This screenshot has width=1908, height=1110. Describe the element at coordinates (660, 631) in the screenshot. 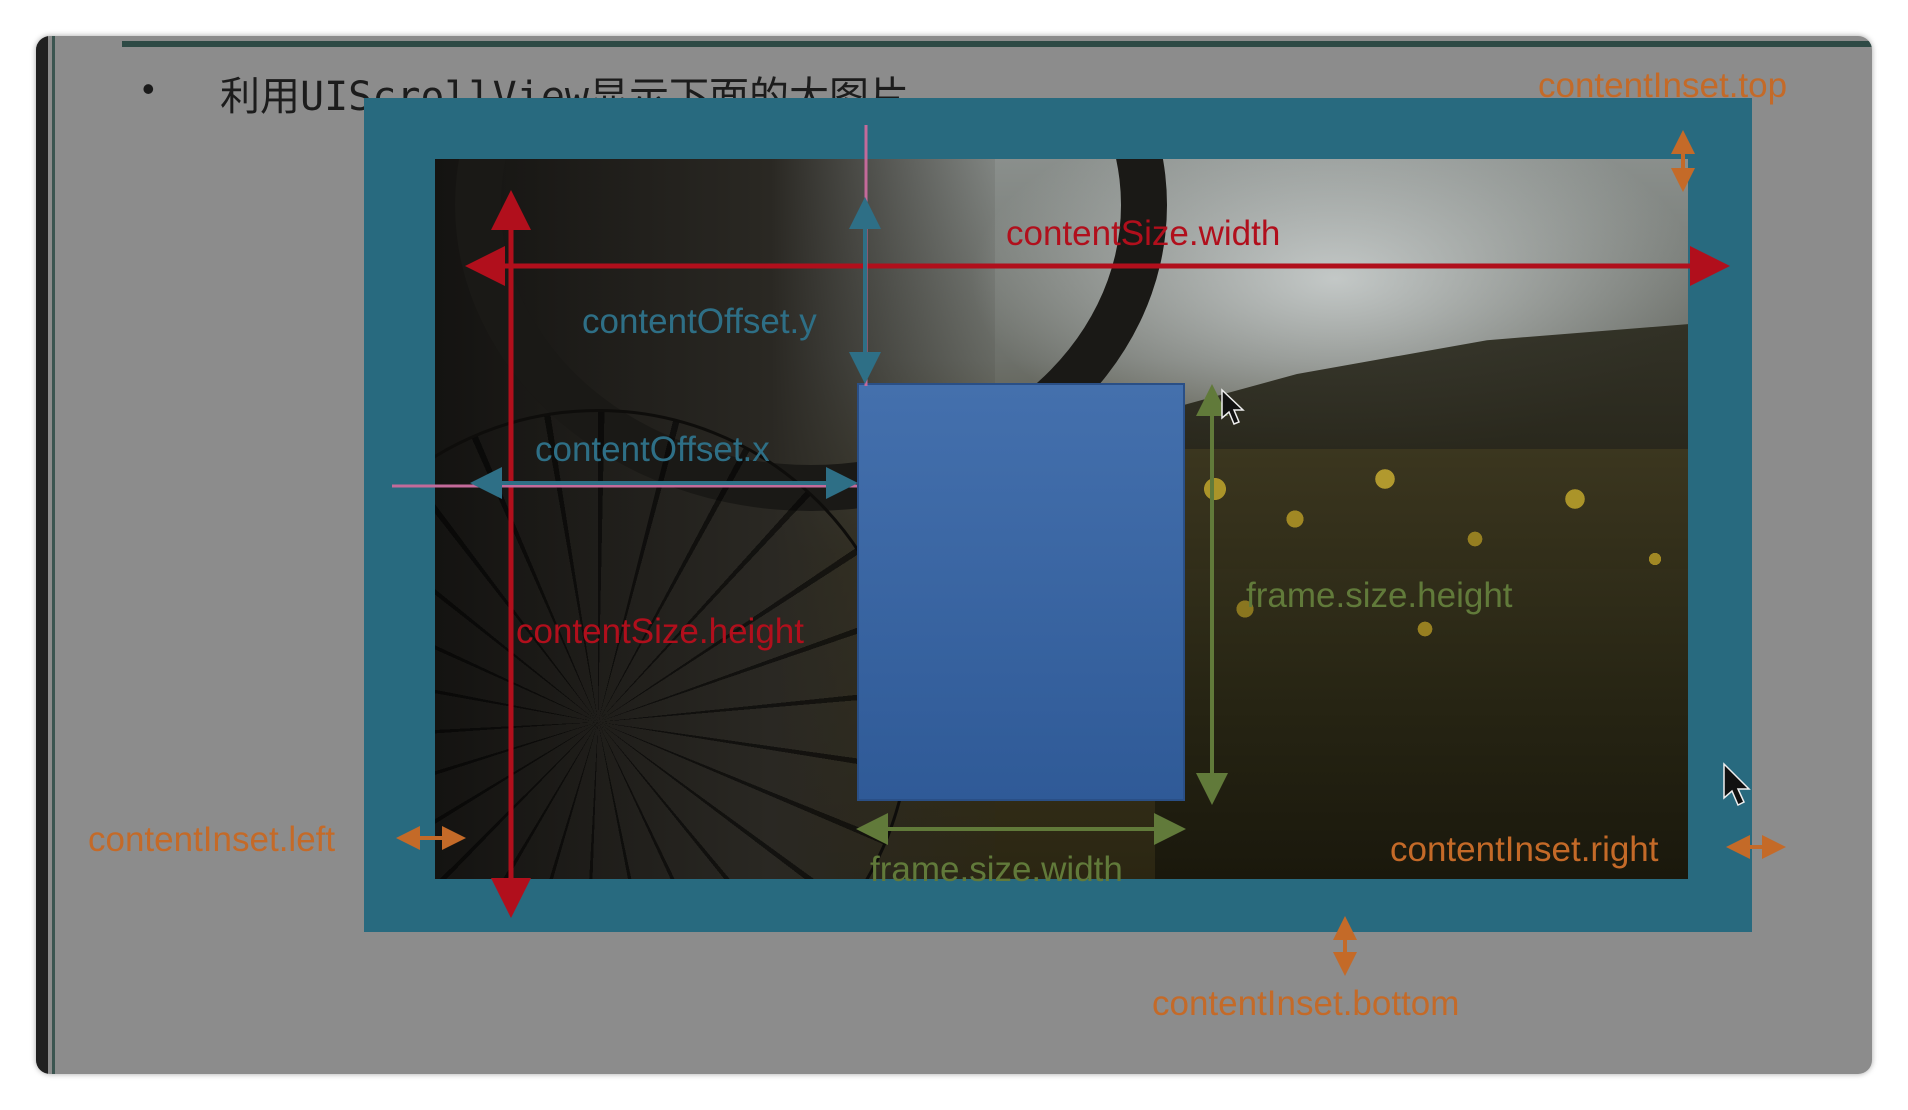

I see `content-size-height-label: contentSize.height` at that location.